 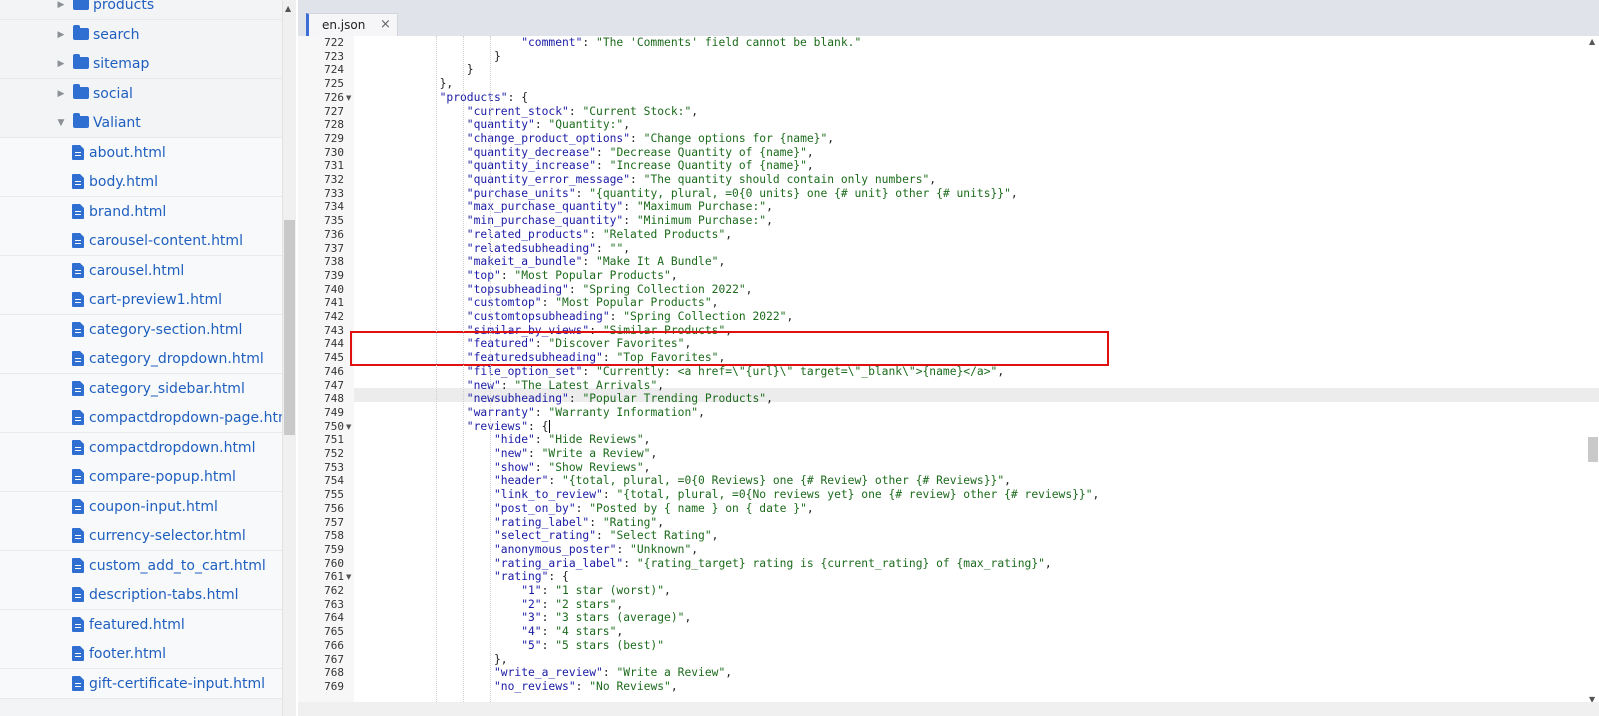 I want to click on tree-file: compactdropdown.html, so click(x=141, y=447).